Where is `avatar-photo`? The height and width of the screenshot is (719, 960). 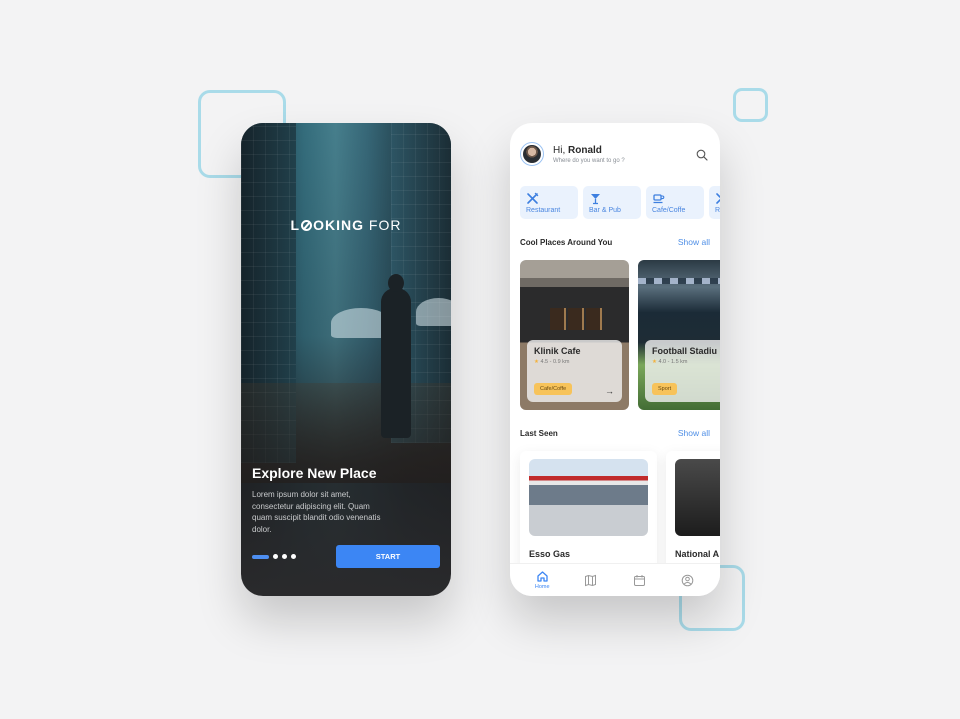 avatar-photo is located at coordinates (532, 154).